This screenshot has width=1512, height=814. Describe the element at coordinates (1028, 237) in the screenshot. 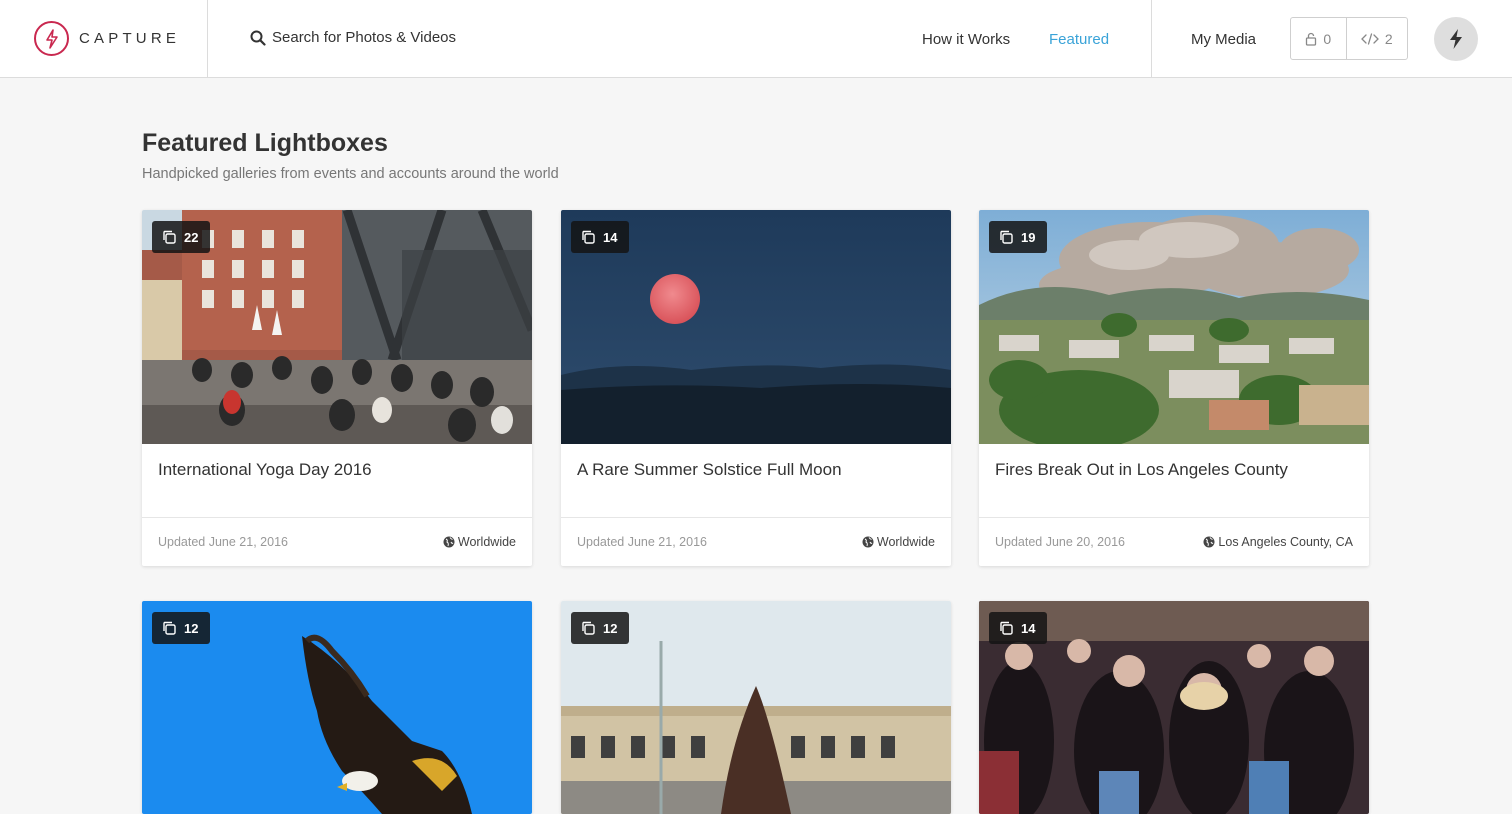

I see `photo-count: 19` at that location.